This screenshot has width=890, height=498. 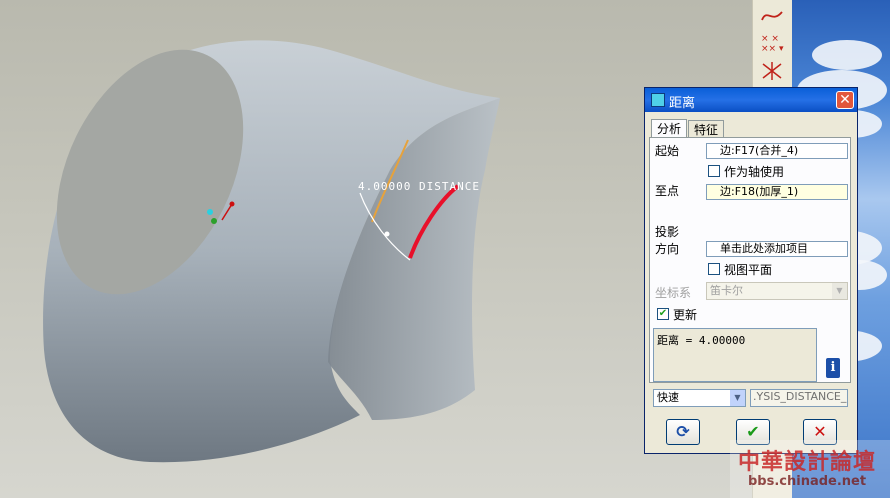 What do you see at coordinates (777, 151) in the screenshot?
I see `from-field: 边:F17(合并_4)` at bounding box center [777, 151].